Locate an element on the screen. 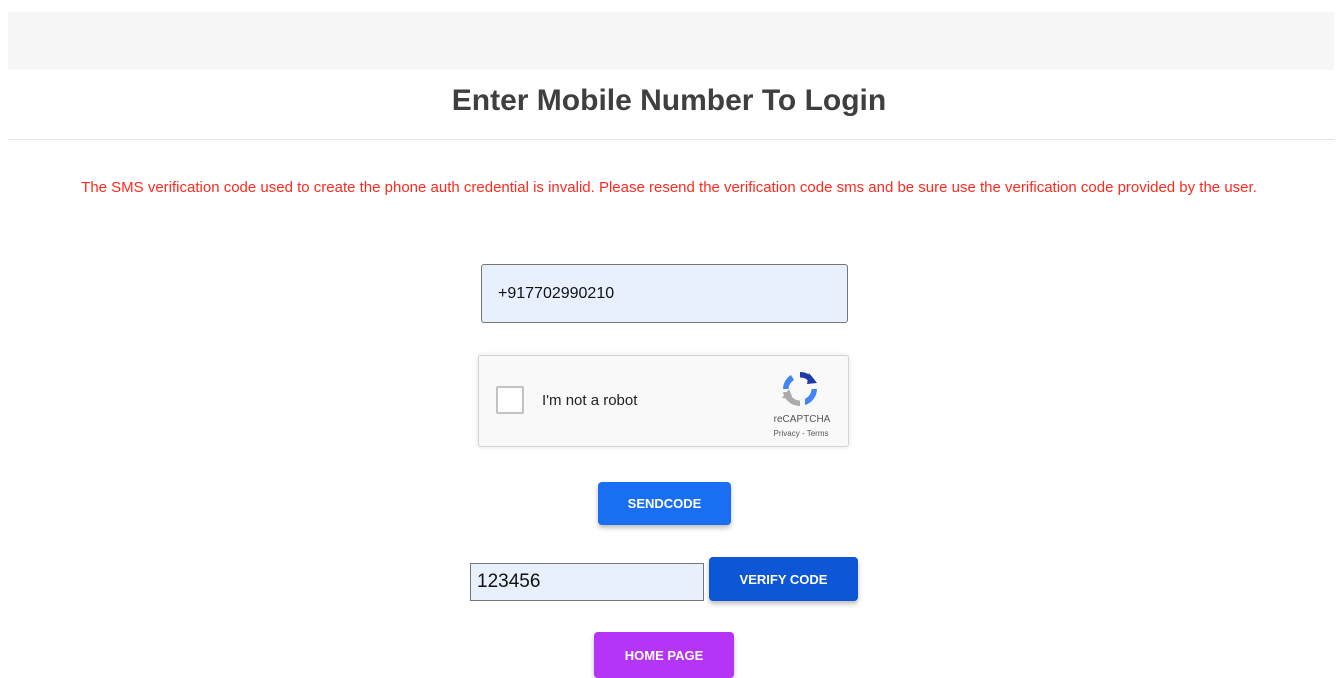 The image size is (1338, 678). verify-code-button: VERIFY CODE is located at coordinates (783, 579).